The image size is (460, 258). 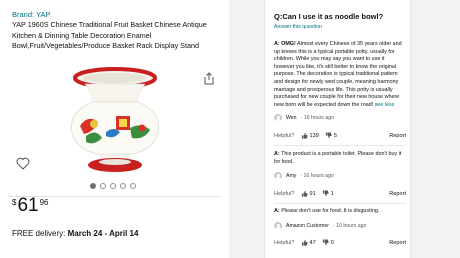 I want to click on see-less-link: see less, so click(x=384, y=105).